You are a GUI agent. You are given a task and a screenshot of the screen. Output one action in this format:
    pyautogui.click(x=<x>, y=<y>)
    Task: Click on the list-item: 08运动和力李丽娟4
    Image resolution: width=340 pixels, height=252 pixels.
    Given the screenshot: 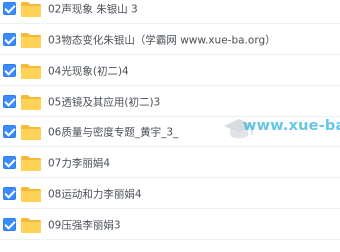 What is the action you would take?
    pyautogui.click(x=170, y=194)
    